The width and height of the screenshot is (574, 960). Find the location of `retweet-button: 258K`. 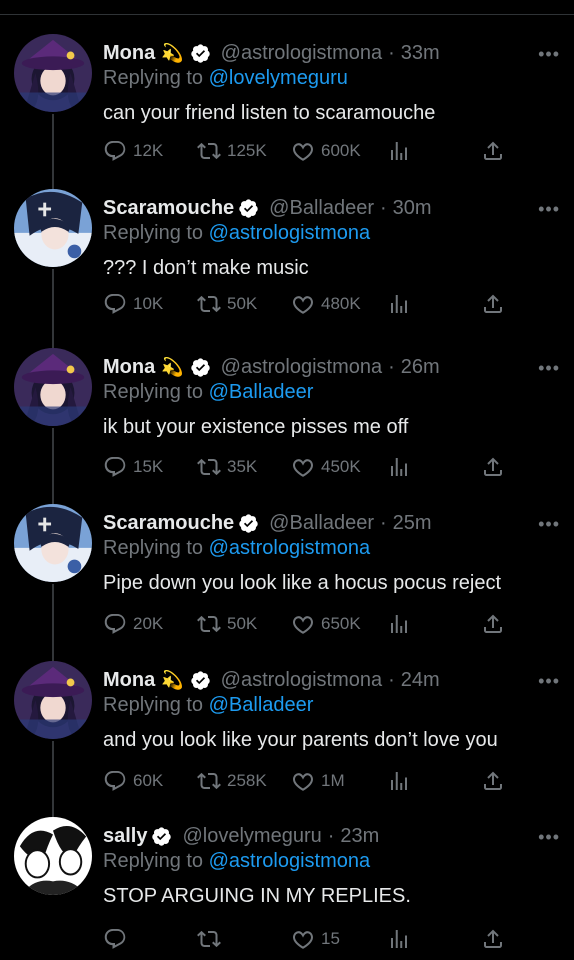

retweet-button: 258K is located at coordinates (232, 781).